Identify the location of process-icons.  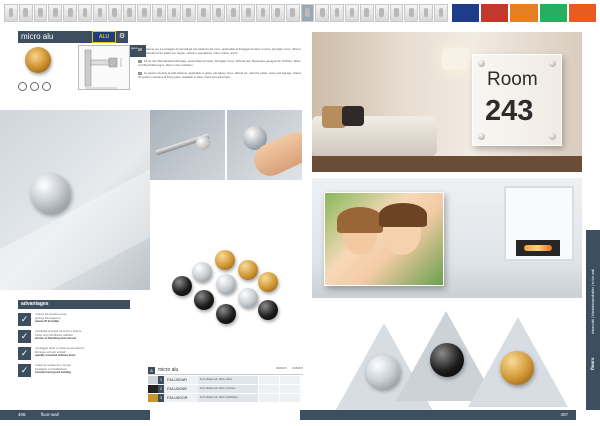
(34, 86).